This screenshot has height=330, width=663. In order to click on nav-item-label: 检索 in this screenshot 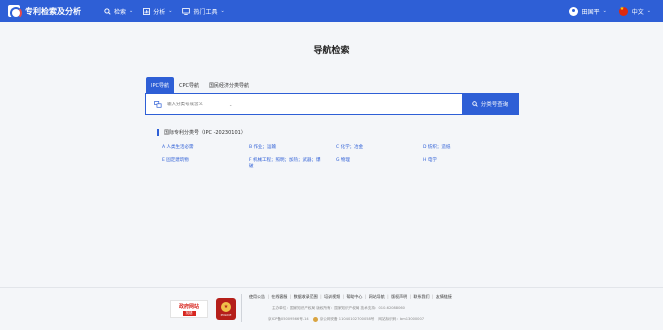, I will do `click(120, 12)`.